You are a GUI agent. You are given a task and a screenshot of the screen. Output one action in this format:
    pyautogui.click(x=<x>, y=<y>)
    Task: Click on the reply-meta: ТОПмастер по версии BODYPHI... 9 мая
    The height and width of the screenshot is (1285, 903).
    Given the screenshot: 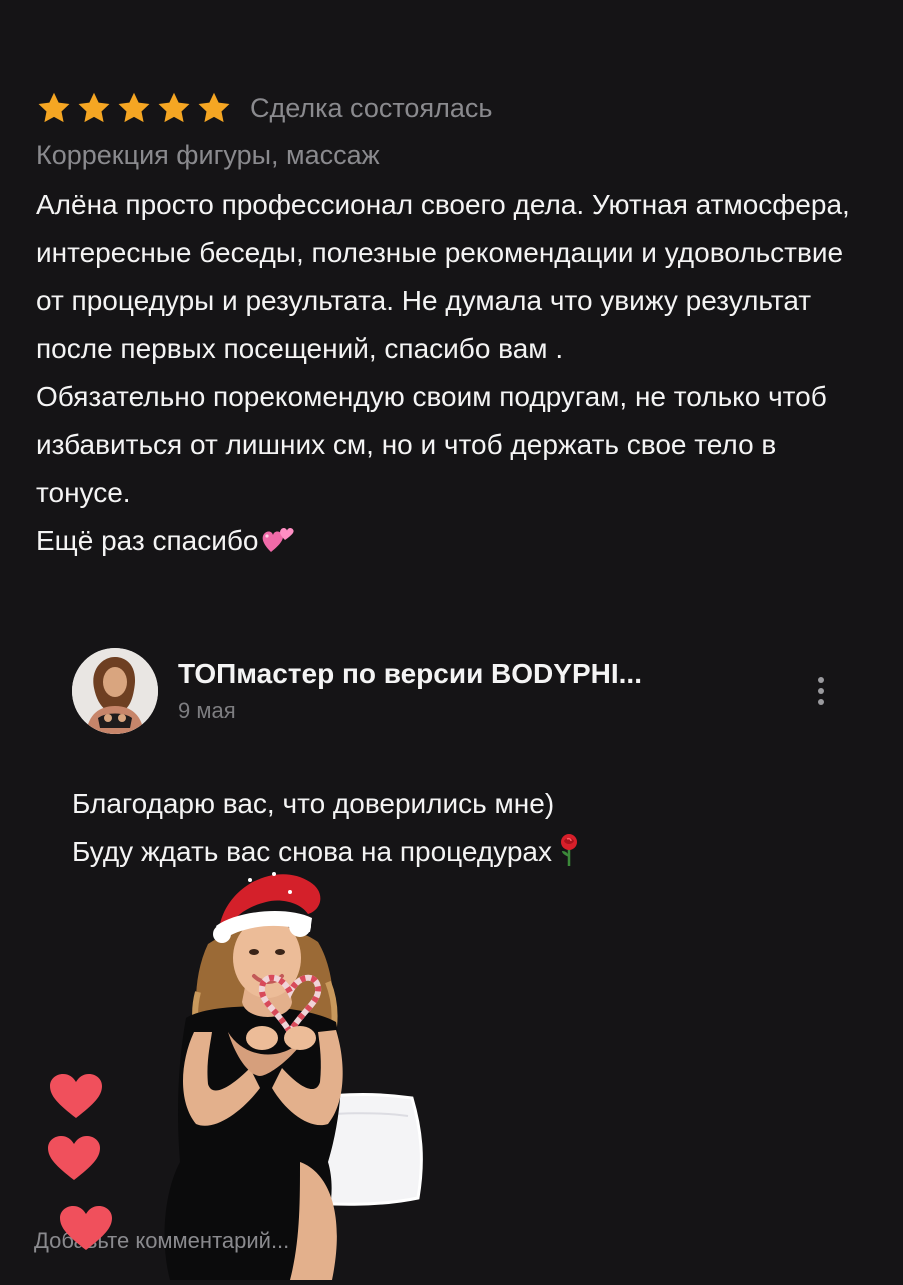 What is the action you would take?
    pyautogui.click(x=492, y=691)
    